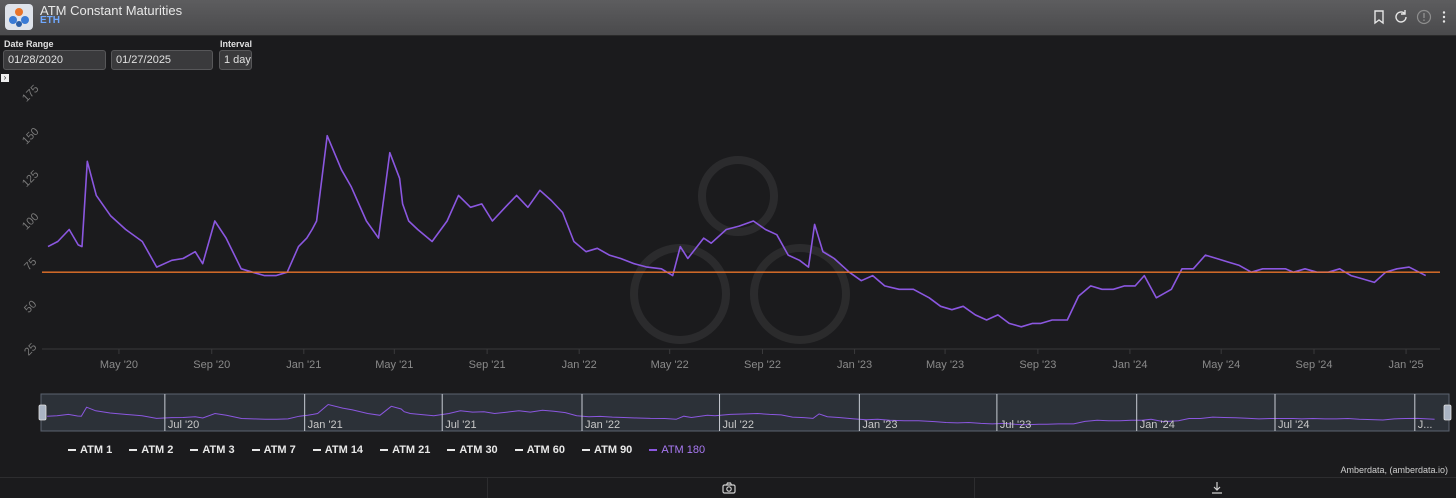  Describe the element at coordinates (19, 17) in the screenshot. I see `amberdata-logo-icon` at that location.